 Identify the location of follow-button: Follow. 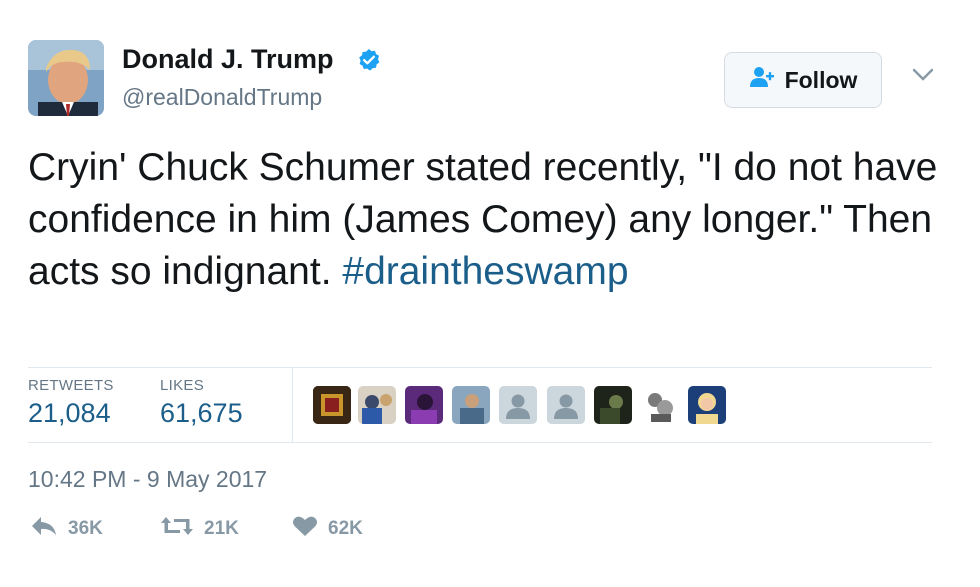
(803, 80).